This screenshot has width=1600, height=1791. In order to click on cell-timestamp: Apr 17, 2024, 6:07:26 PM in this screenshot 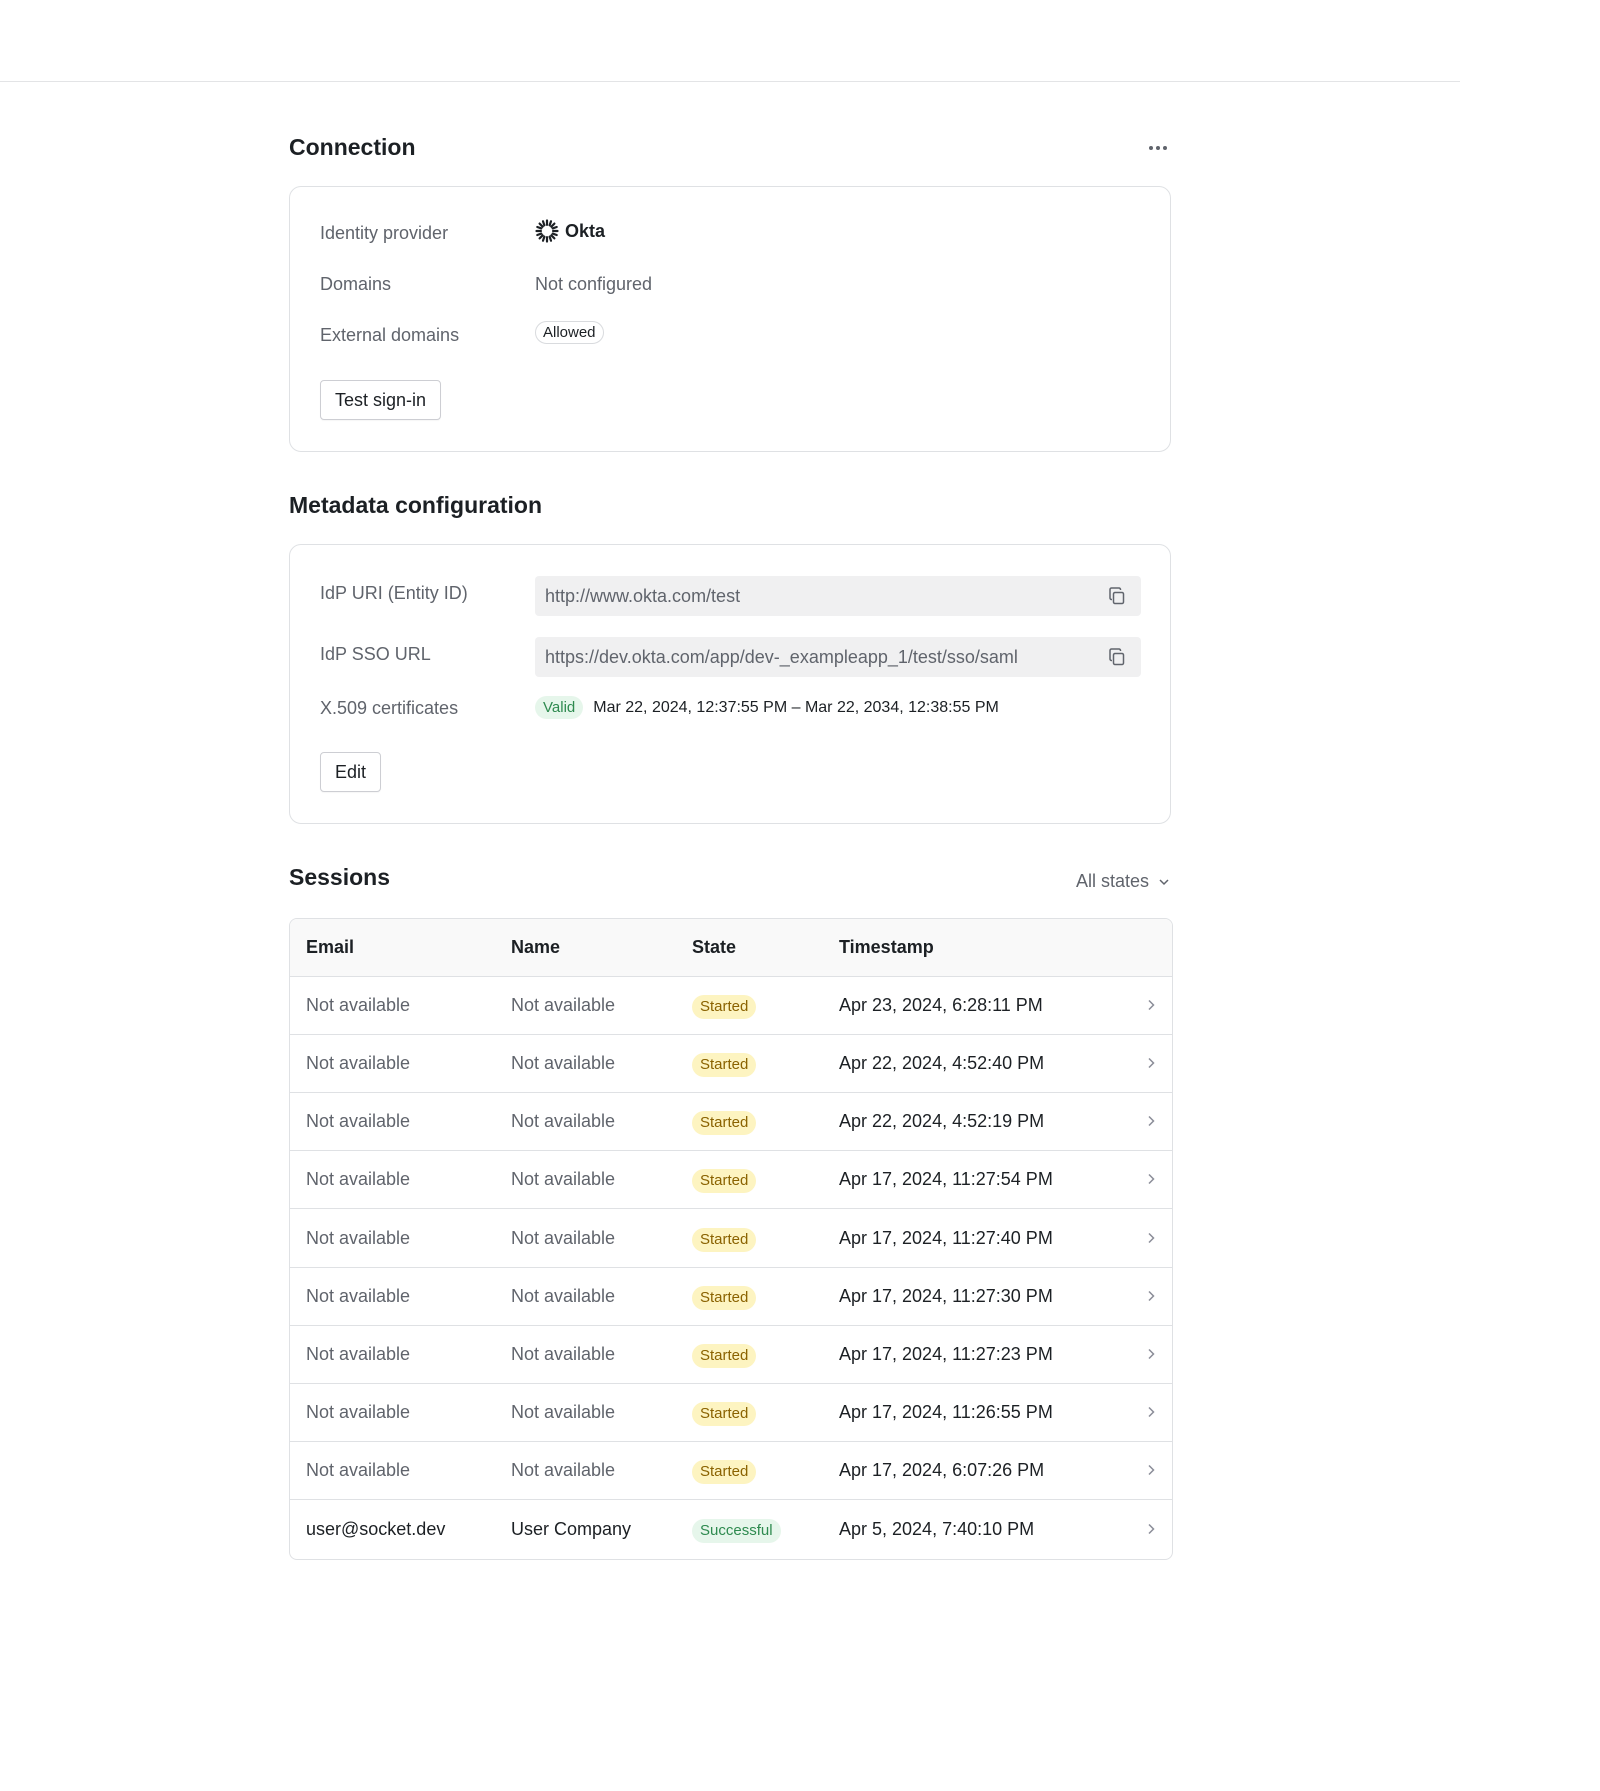, I will do `click(942, 1470)`.